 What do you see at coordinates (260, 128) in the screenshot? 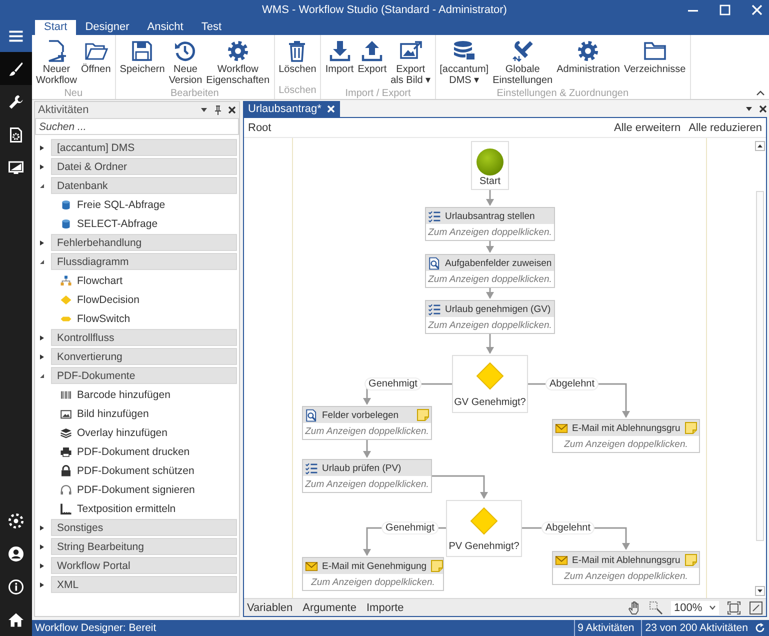
I see `breadcrumb: Root` at bounding box center [260, 128].